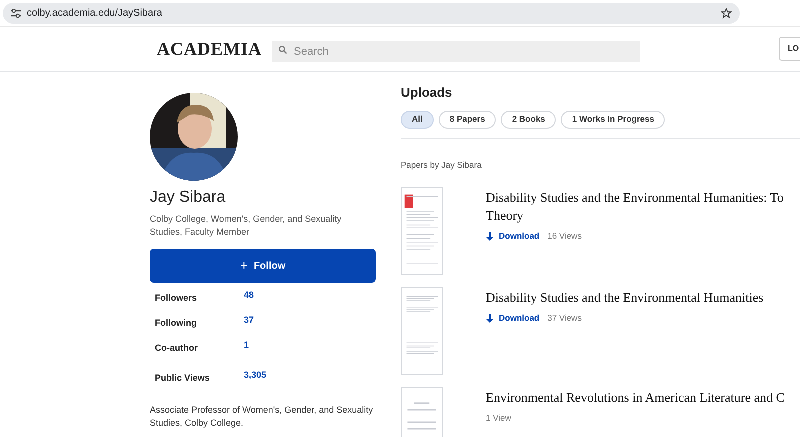 This screenshot has width=800, height=437. I want to click on tune-icon, so click(16, 13).